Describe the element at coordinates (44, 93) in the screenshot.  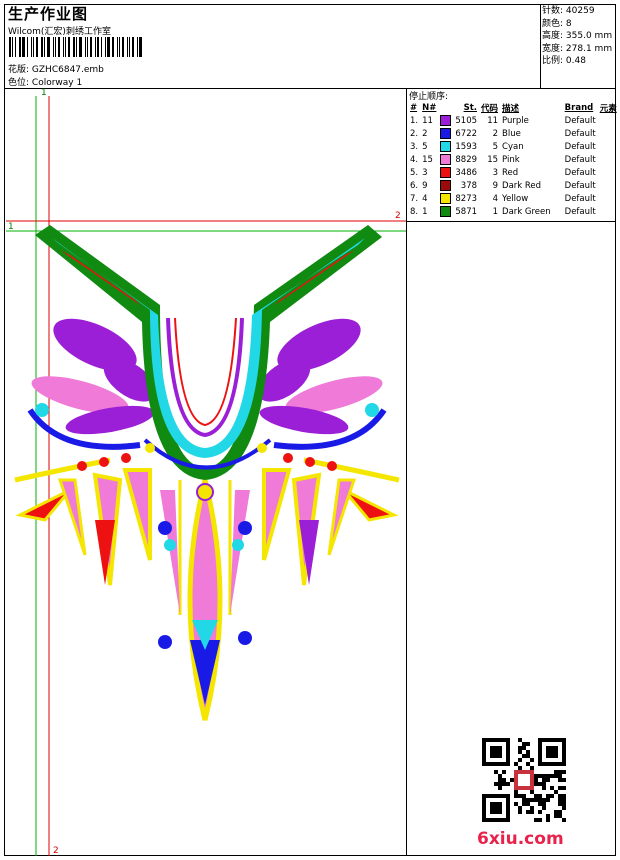
I see `marker-1-top: 1` at that location.